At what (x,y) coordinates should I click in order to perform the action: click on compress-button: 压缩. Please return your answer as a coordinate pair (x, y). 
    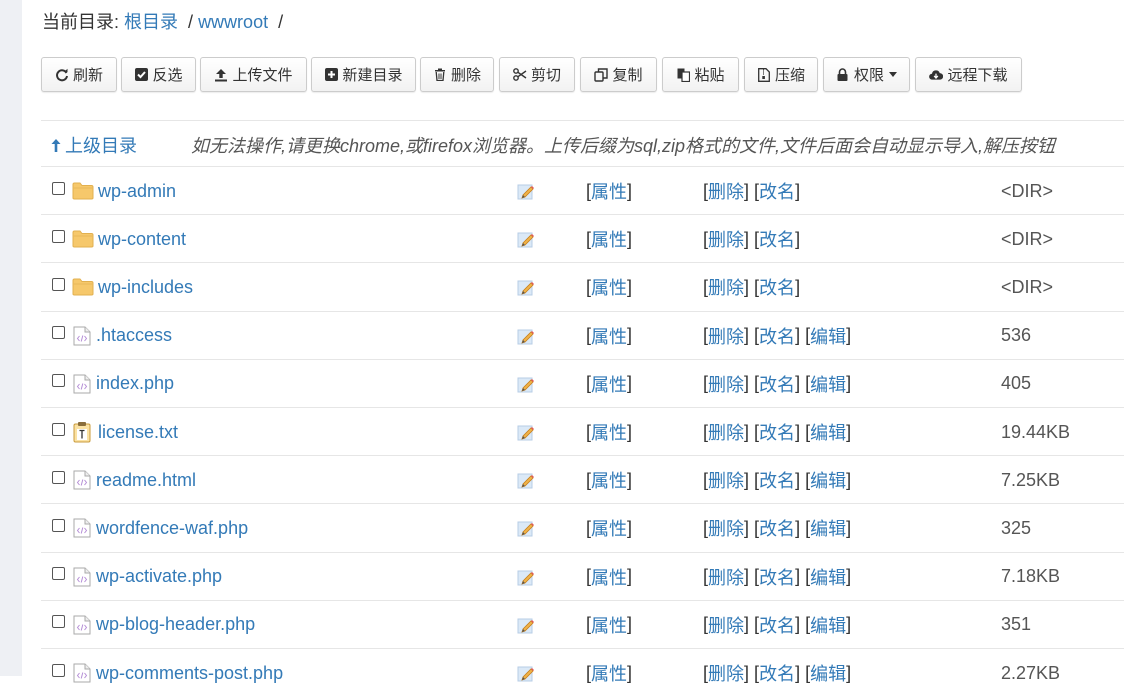
    Looking at the image, I should click on (781, 74).